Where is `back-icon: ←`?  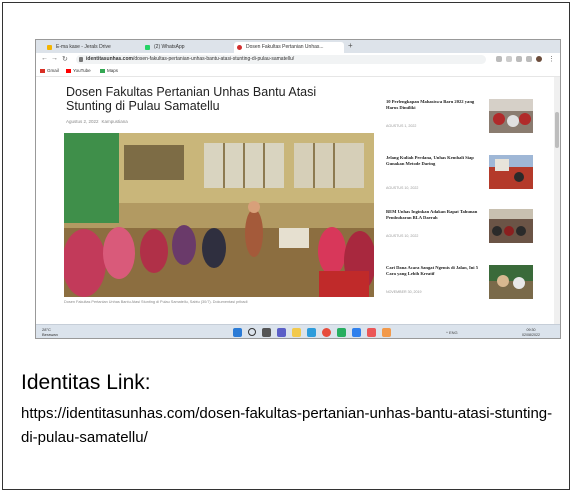
back-icon: ← is located at coordinates (44, 58).